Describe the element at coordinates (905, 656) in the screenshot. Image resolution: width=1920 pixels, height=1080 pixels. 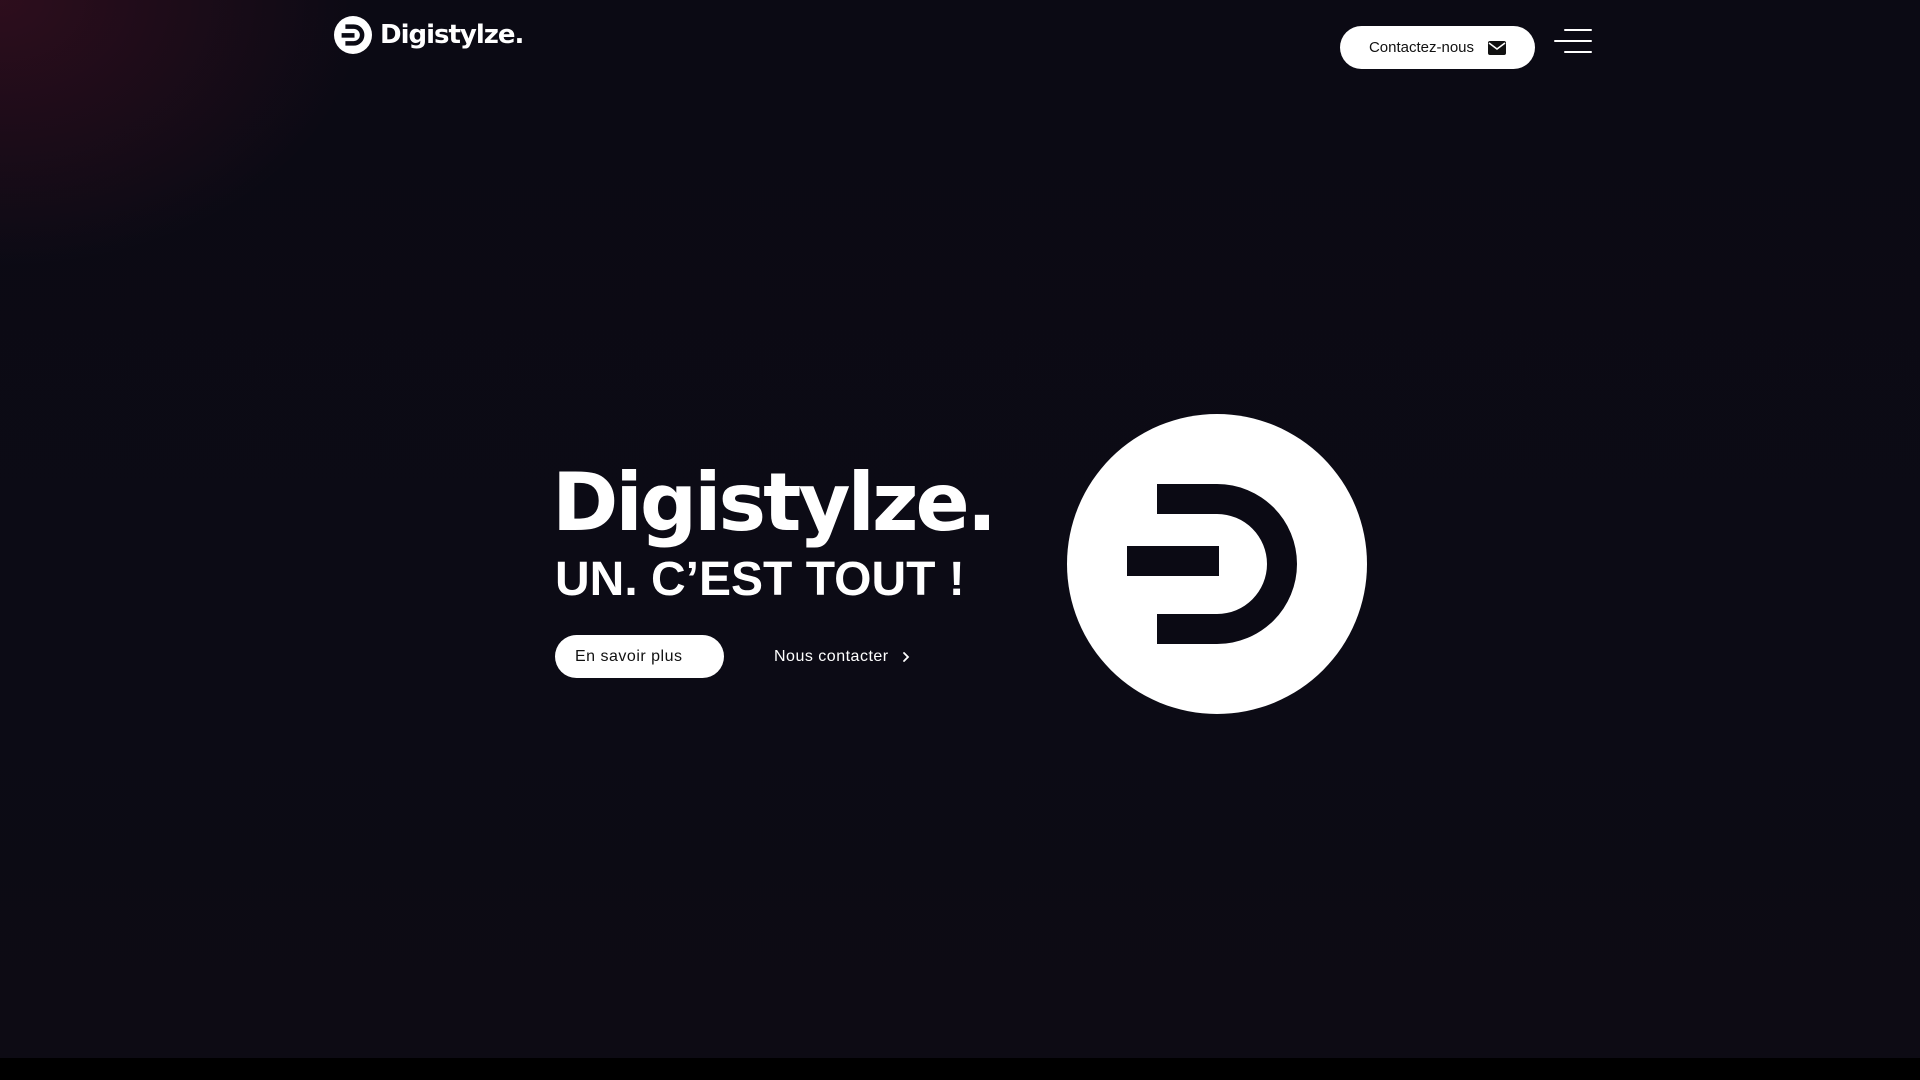
I see `chevron-right-icon` at that location.